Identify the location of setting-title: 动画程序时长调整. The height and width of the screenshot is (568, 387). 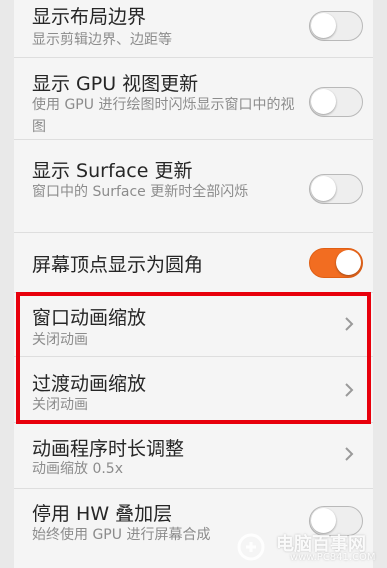
(108, 449).